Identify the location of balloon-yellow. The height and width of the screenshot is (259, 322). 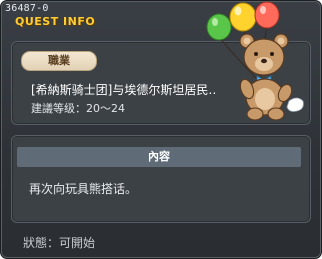
(243, 17).